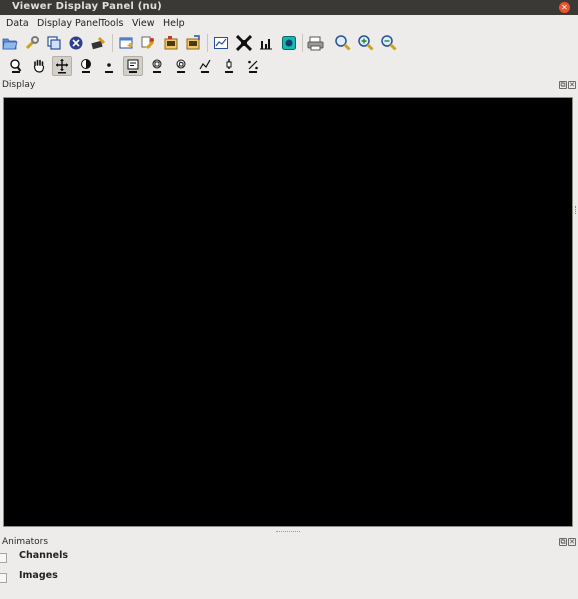 This screenshot has width=578, height=599. Describe the element at coordinates (76, 43) in the screenshot. I see `unregister-data-icon` at that location.